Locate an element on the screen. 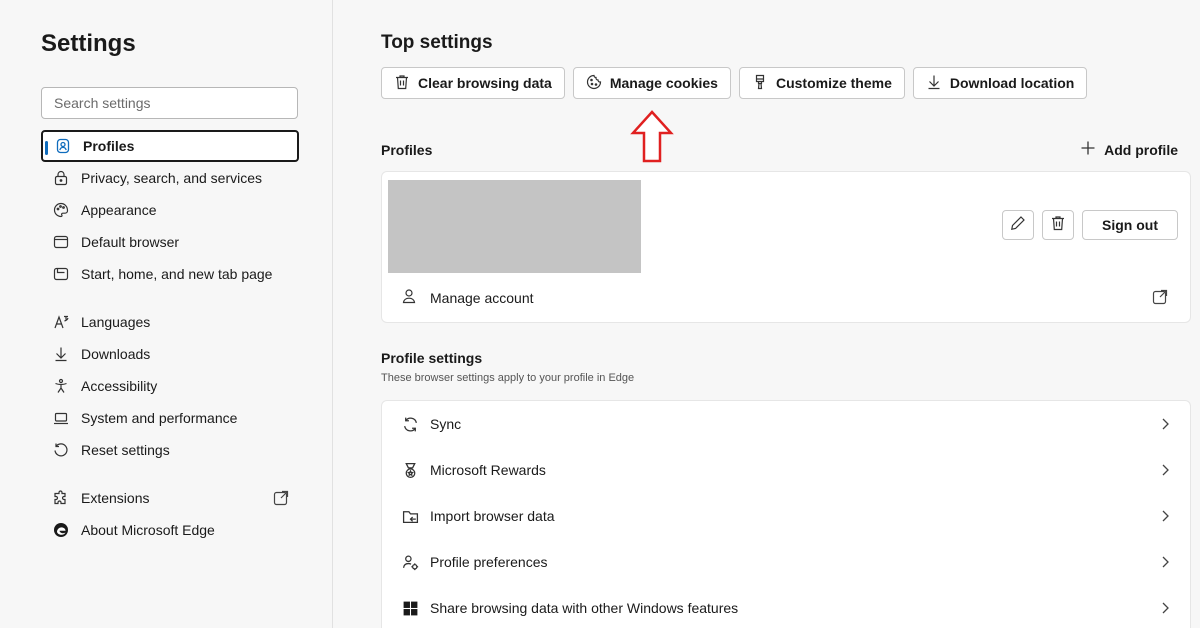 The image size is (1200, 628). profile-settings-title: Profile settings is located at coordinates (432, 358).